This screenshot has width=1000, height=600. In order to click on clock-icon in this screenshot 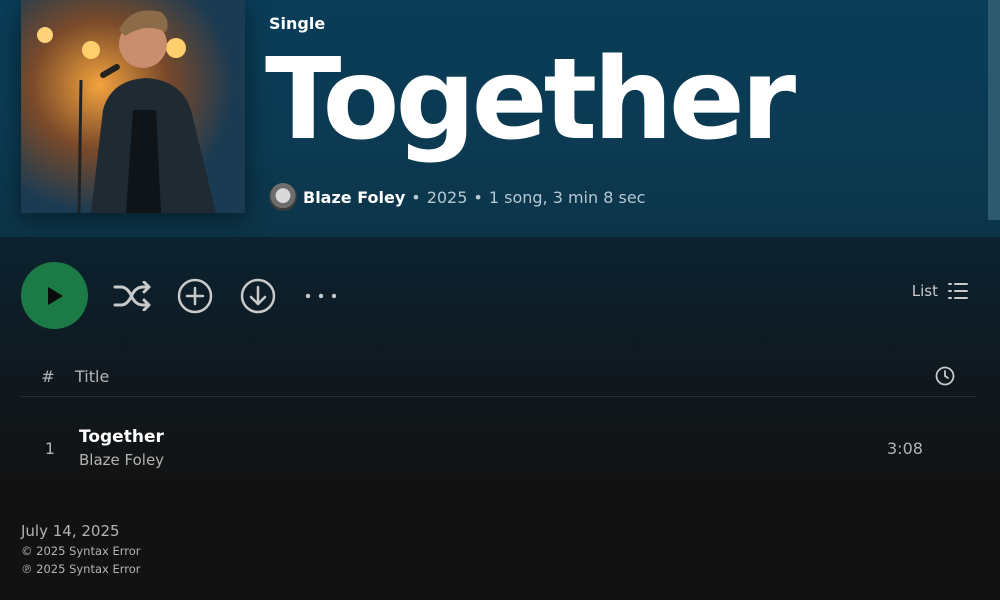, I will do `click(945, 376)`.